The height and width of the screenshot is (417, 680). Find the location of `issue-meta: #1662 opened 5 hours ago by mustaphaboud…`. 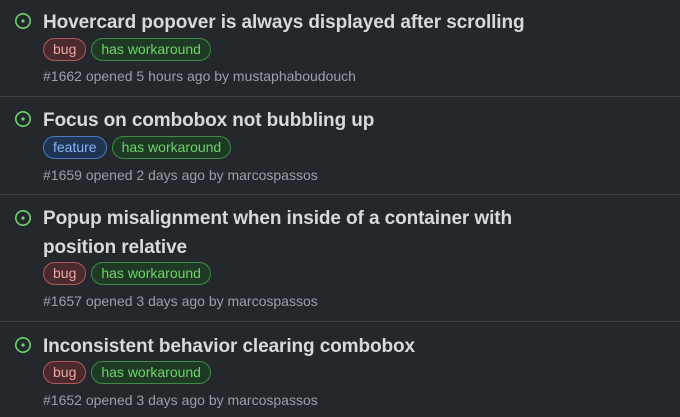

issue-meta: #1662 opened 5 hours ago by mustaphaboud… is located at coordinates (199, 76).